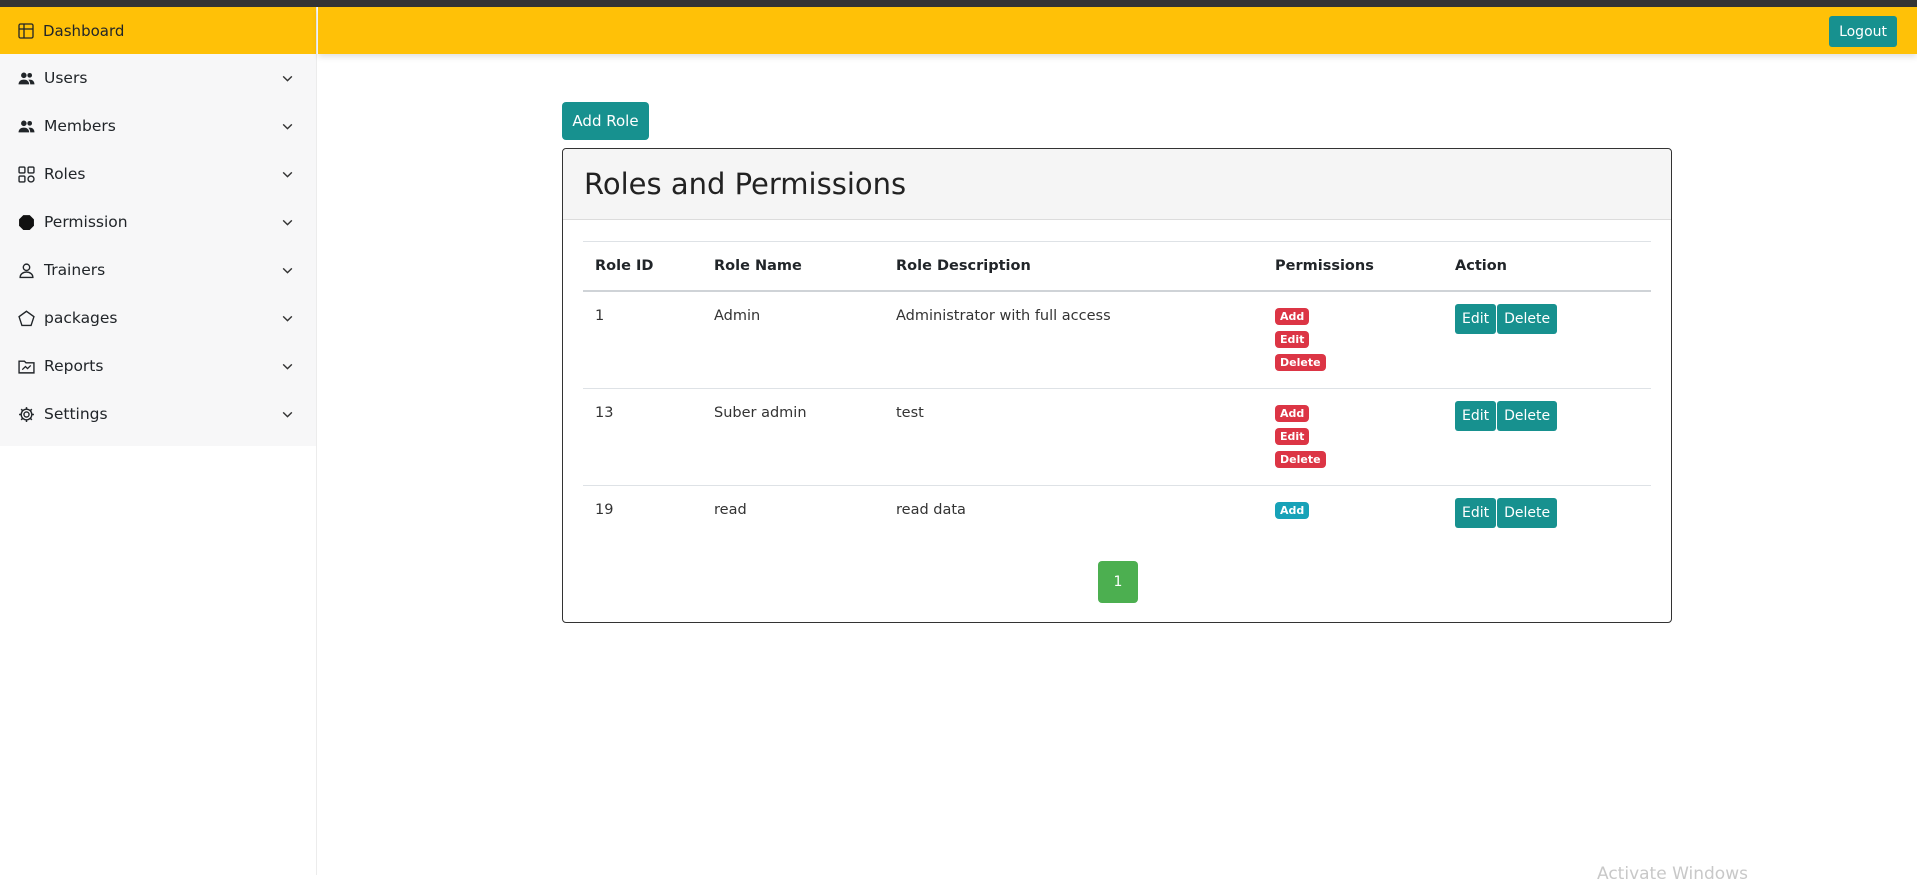 The height and width of the screenshot is (884, 1917). I want to click on folder-icon, so click(26, 366).